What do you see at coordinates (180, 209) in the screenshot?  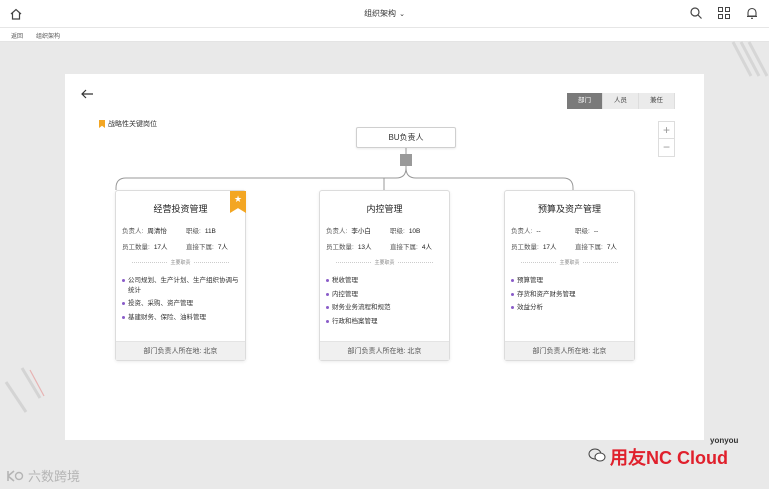 I see `department-title: 经营投资管理` at bounding box center [180, 209].